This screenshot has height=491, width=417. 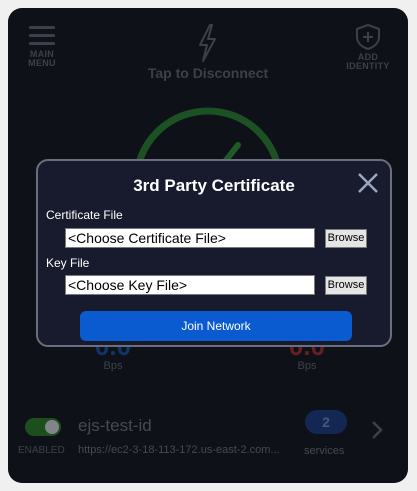 What do you see at coordinates (190, 285) in the screenshot?
I see `key-file-field: <Choose Key File>` at bounding box center [190, 285].